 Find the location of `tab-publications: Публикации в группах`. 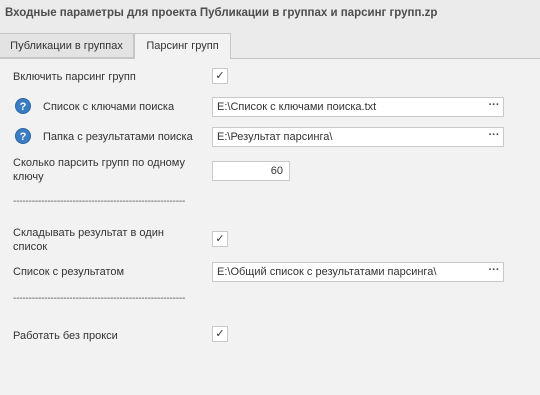

tab-publications: Публикации в группах is located at coordinates (67, 45).